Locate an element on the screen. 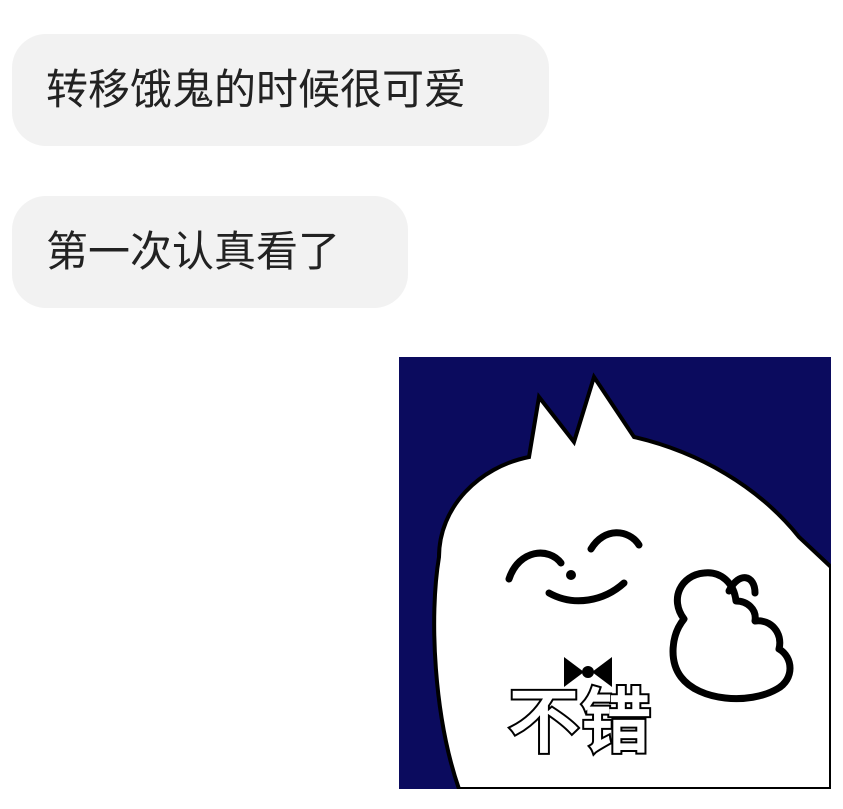  chat-message-bubble: 转移饿鬼的时候很可爱 is located at coordinates (280, 90).